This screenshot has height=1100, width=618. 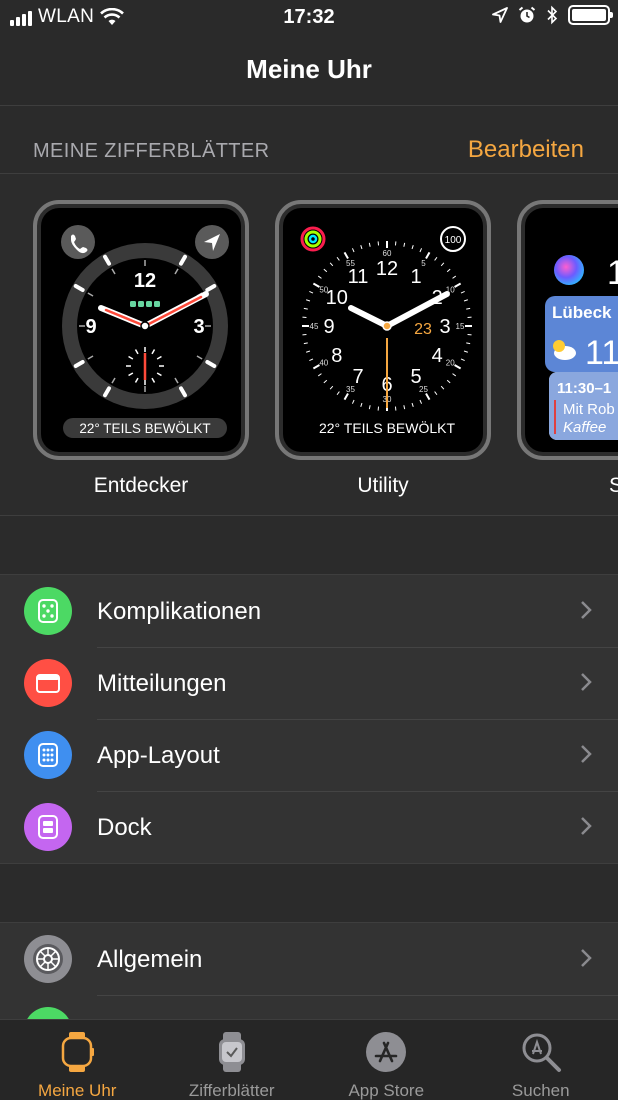 I want to click on app-store-icon, so click(x=386, y=1052).